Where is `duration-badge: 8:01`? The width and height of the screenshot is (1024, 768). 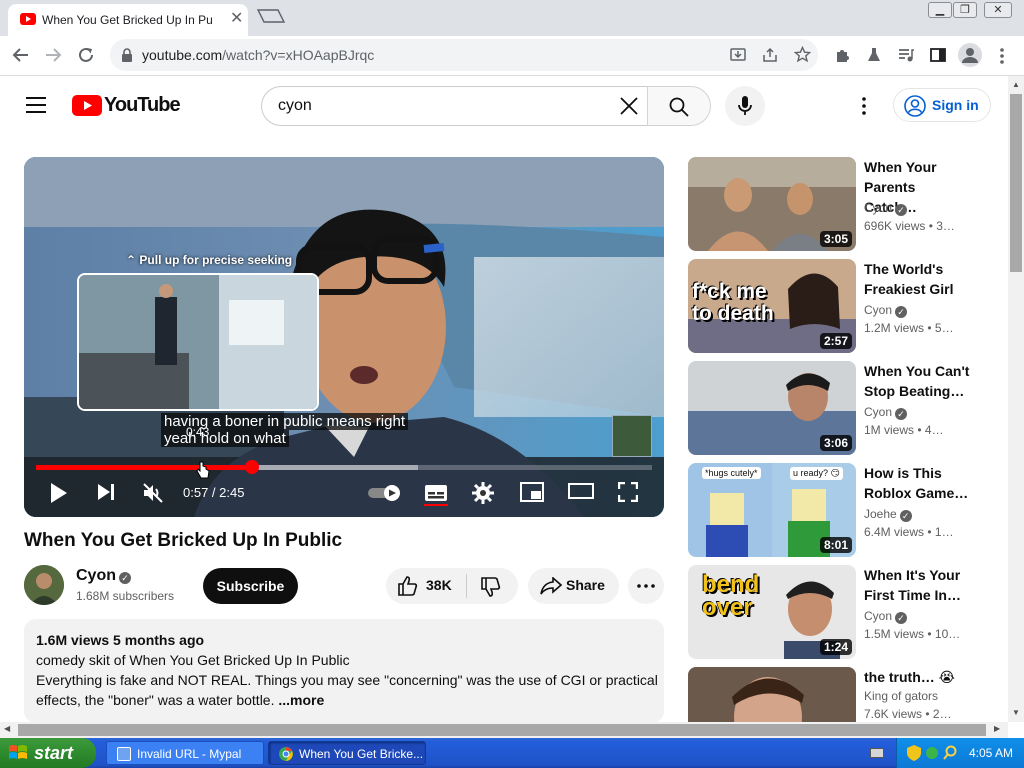
duration-badge: 8:01 is located at coordinates (835, 545).